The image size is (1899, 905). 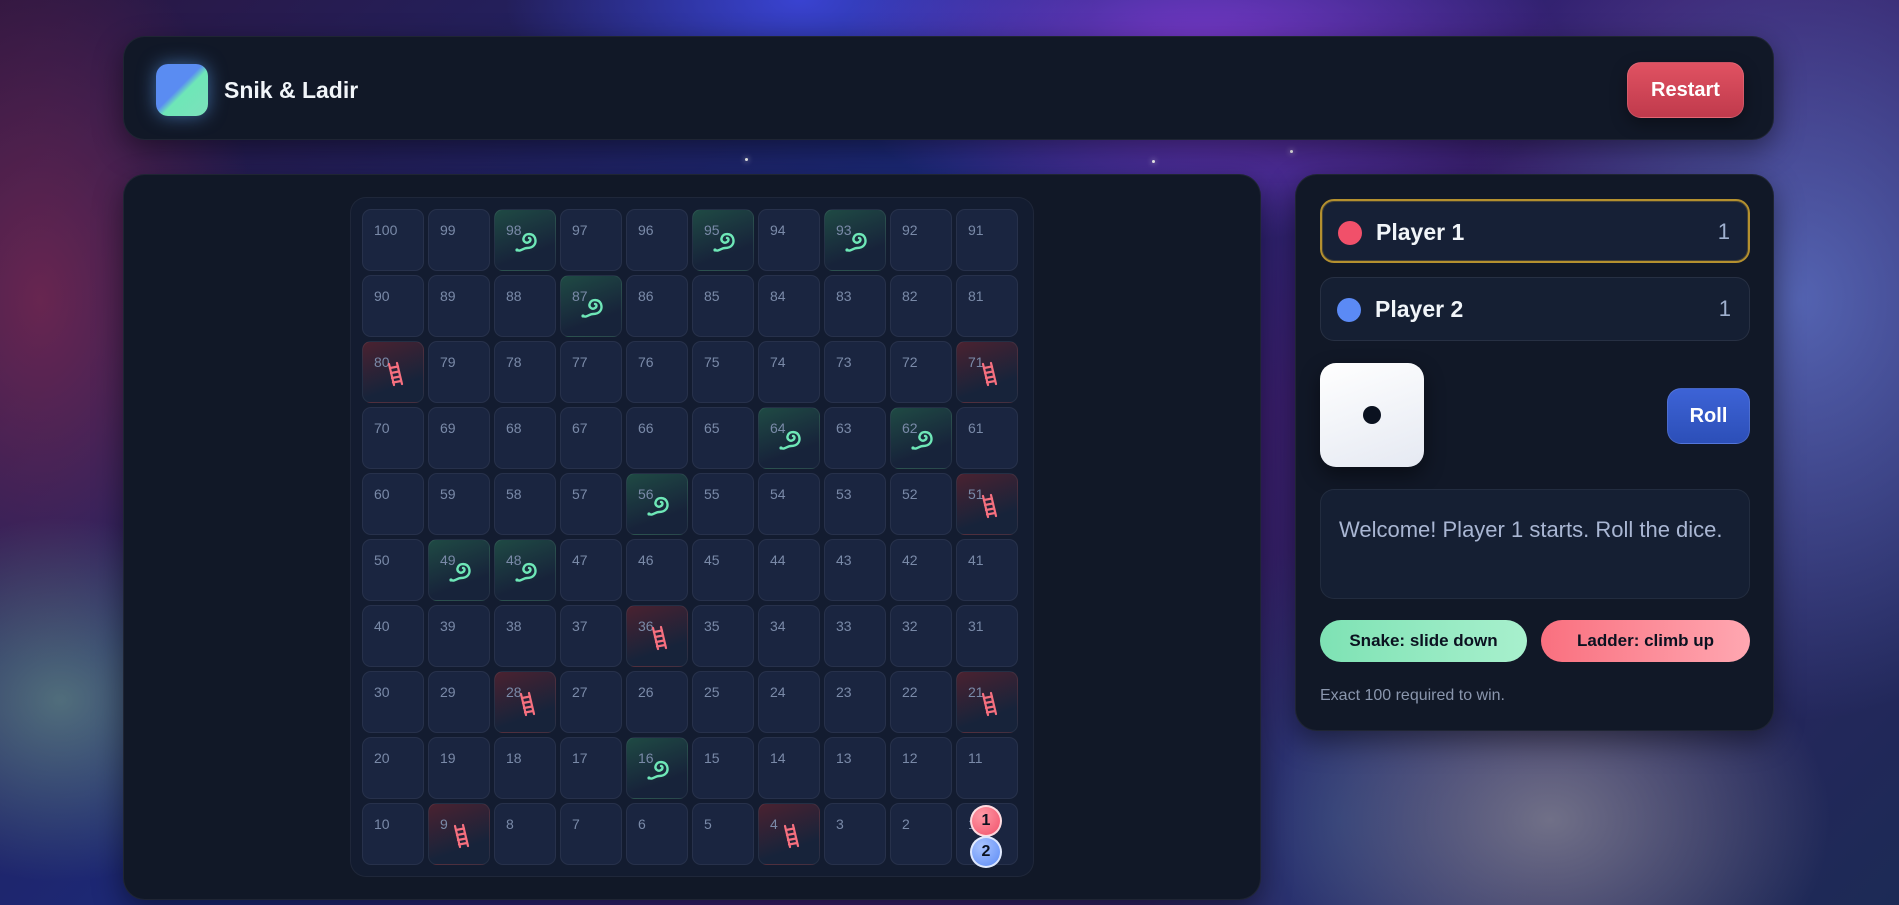 I want to click on restart-button: Restart, so click(x=1685, y=90).